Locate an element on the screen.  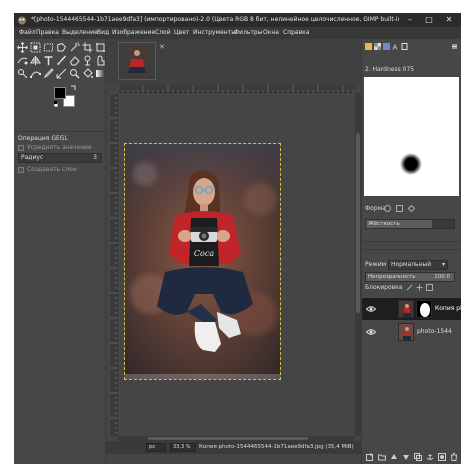
rect-select-icon is located at coordinates (48, 47).